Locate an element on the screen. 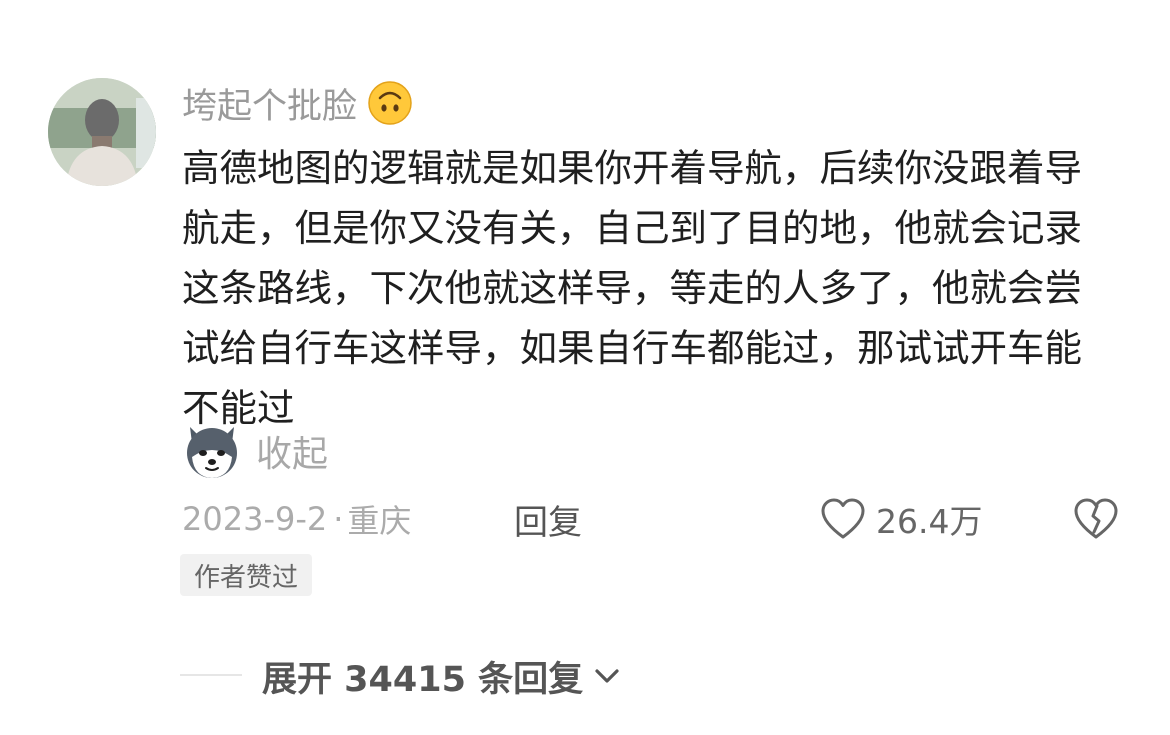 The image size is (1170, 735). like-count: 26.4万 is located at coordinates (929, 521).